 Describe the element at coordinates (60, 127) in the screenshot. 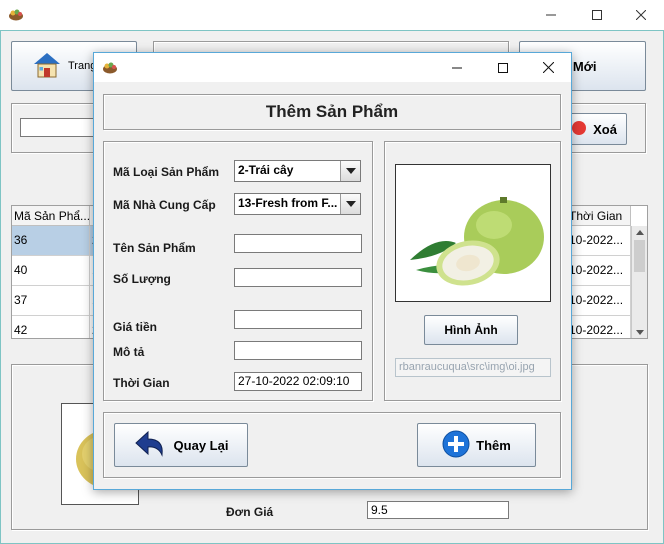

I see `search-input` at that location.